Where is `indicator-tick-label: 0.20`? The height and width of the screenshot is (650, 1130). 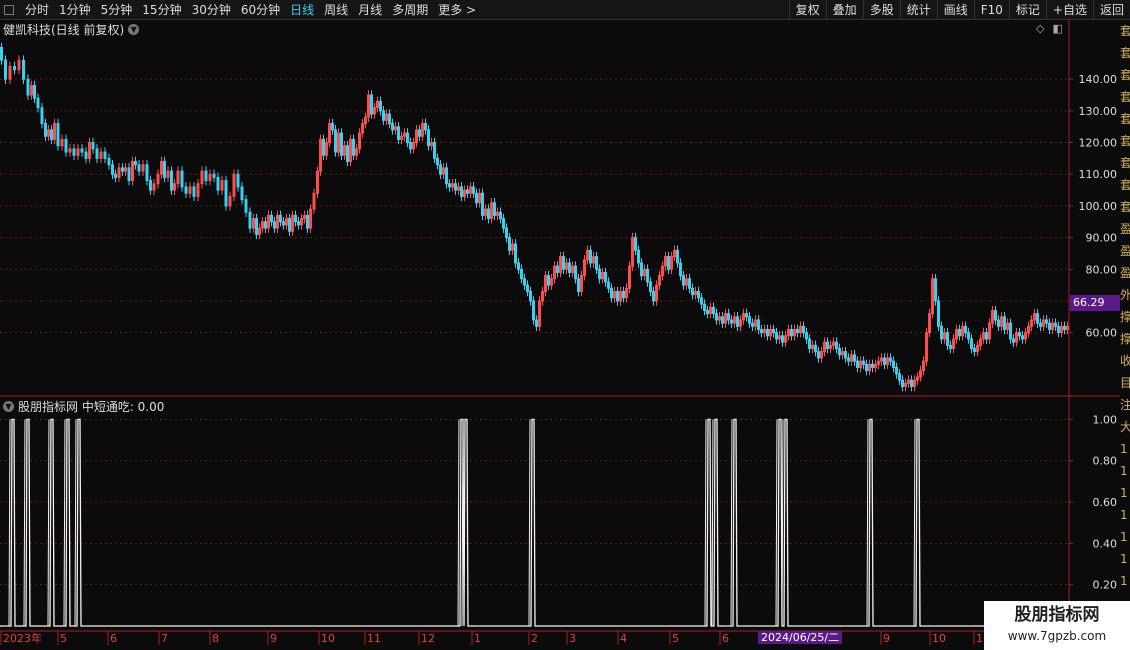
indicator-tick-label: 0.20 is located at coordinates (1105, 585).